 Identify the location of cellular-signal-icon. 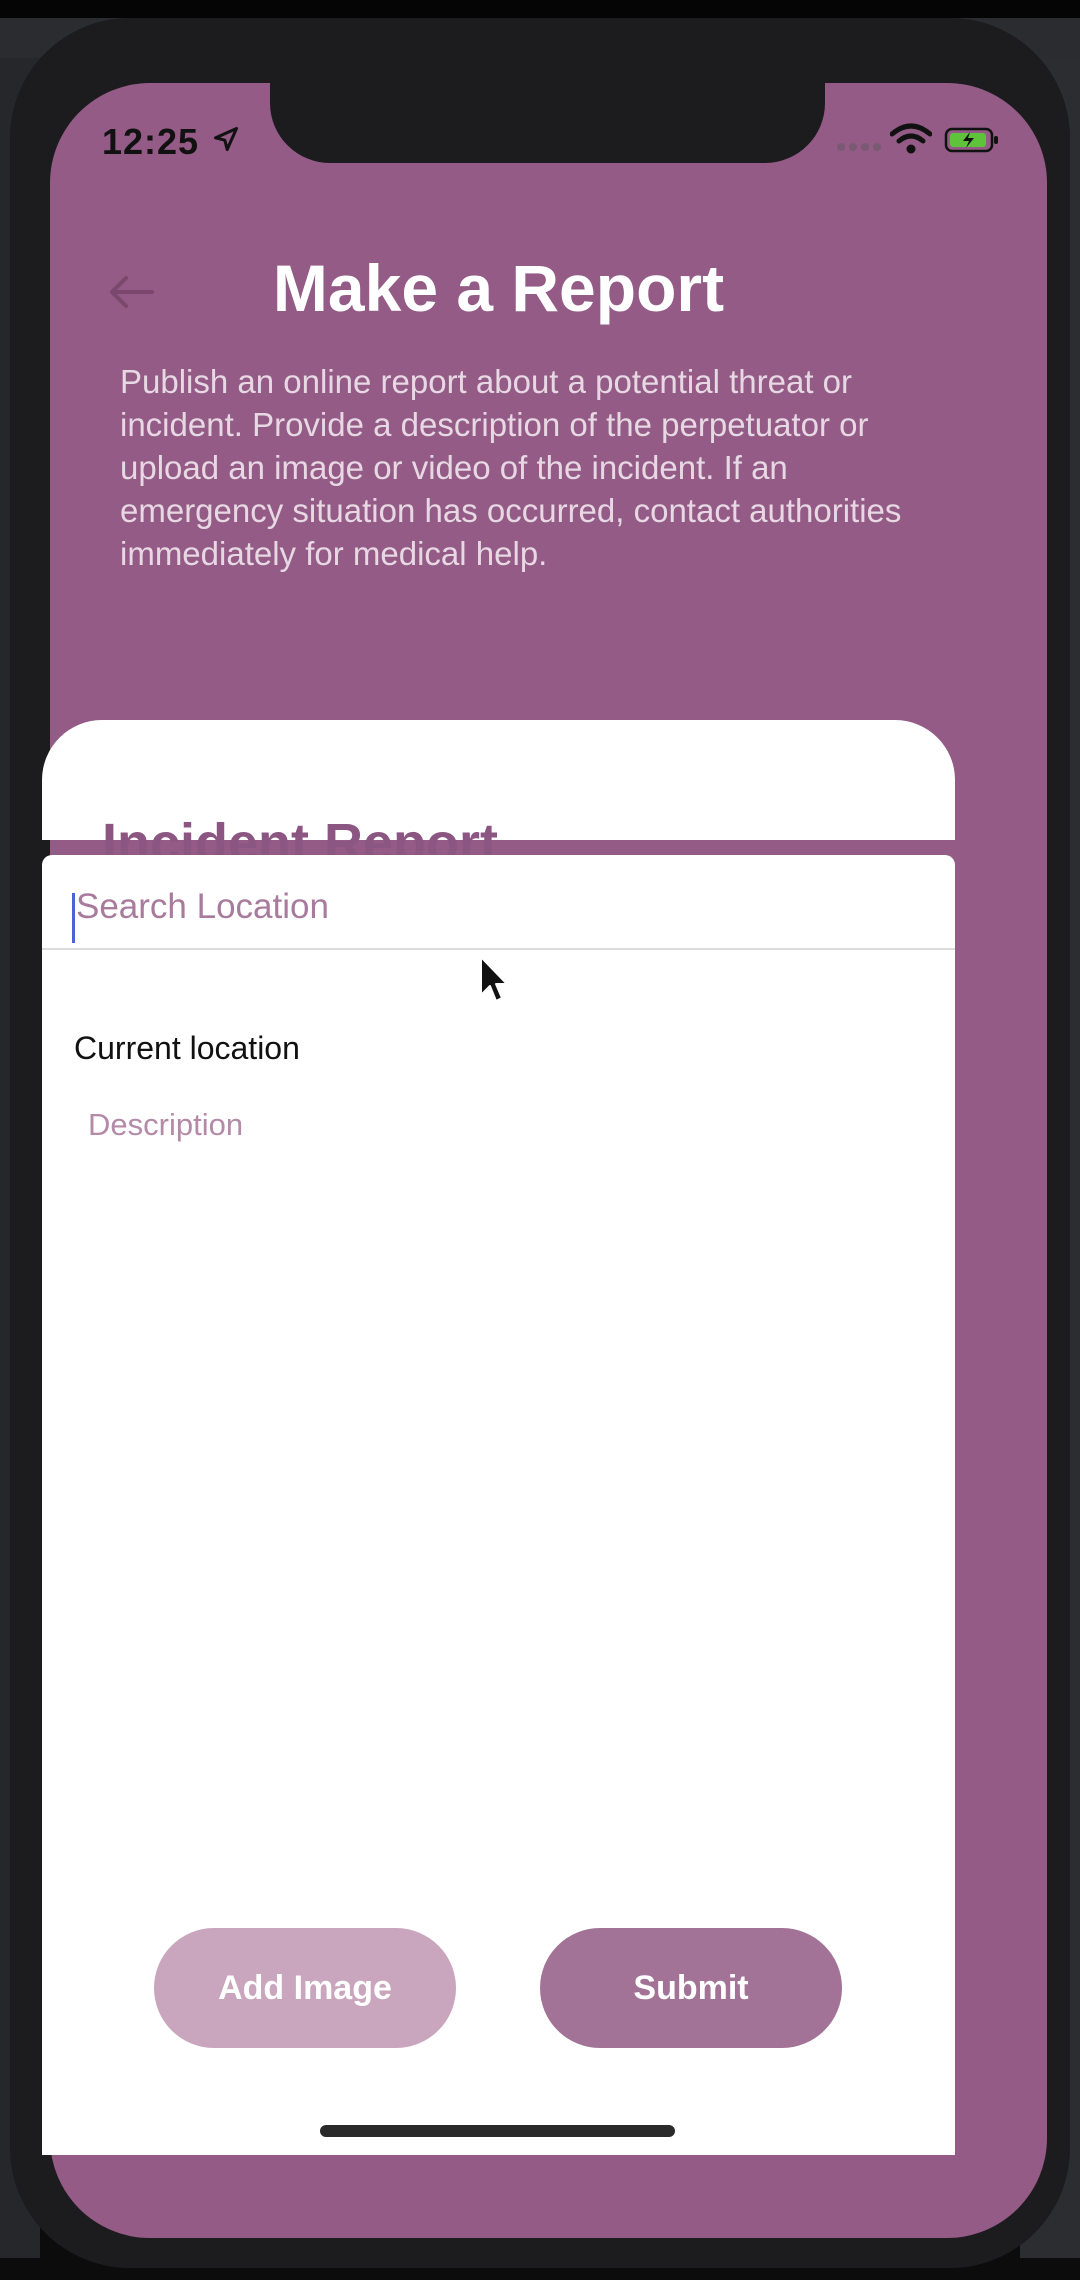
(859, 147).